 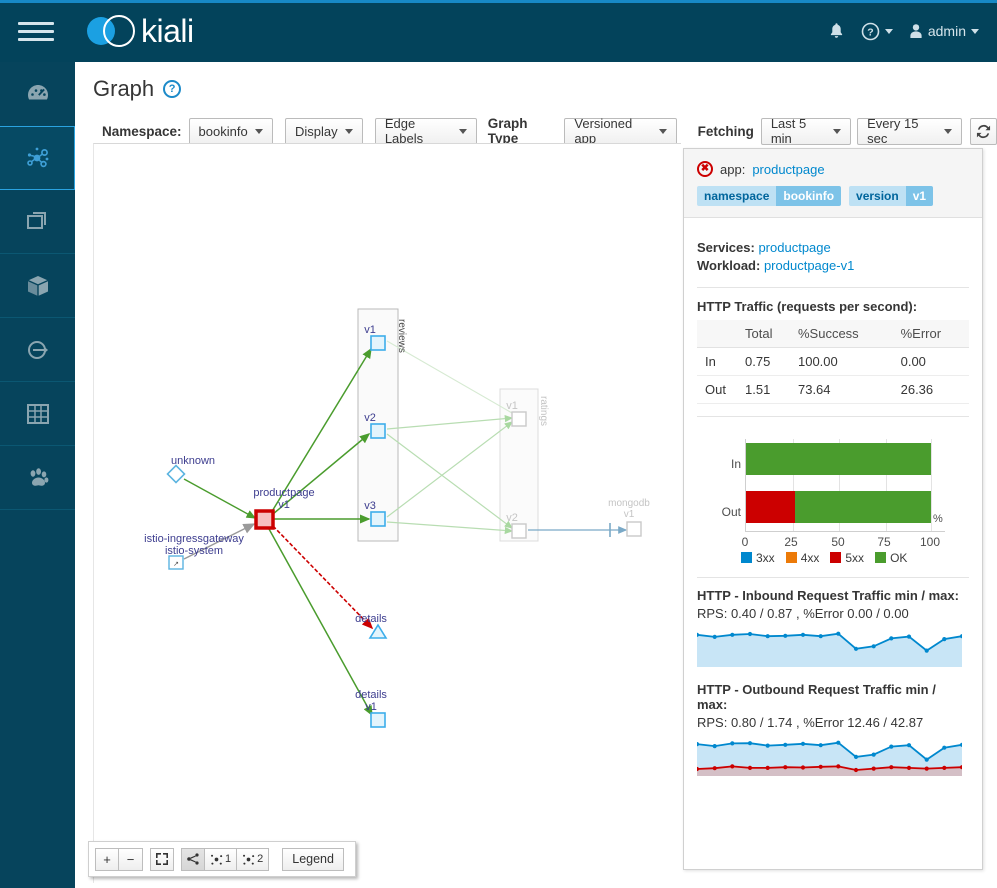 I want to click on fit-to-screen-button, so click(x=162, y=859).